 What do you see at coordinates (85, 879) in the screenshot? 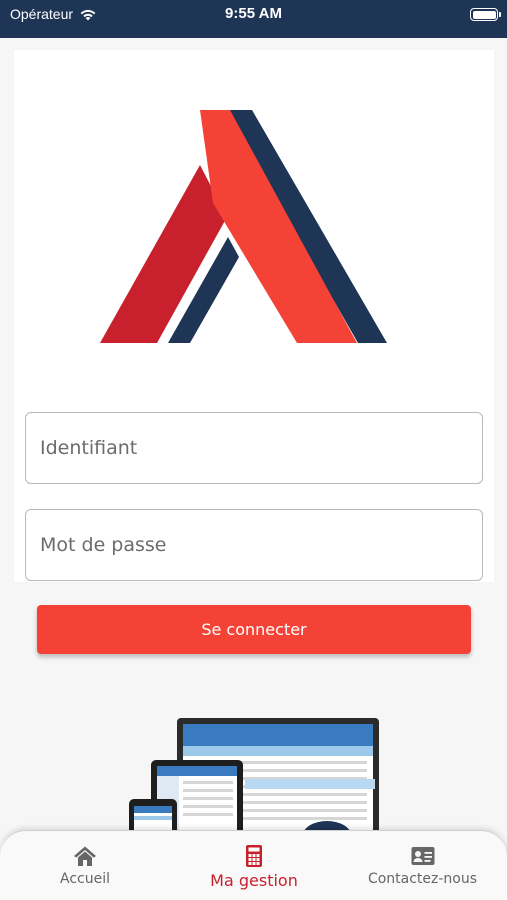
I see `tab-accueil-label: Accueil` at bounding box center [85, 879].